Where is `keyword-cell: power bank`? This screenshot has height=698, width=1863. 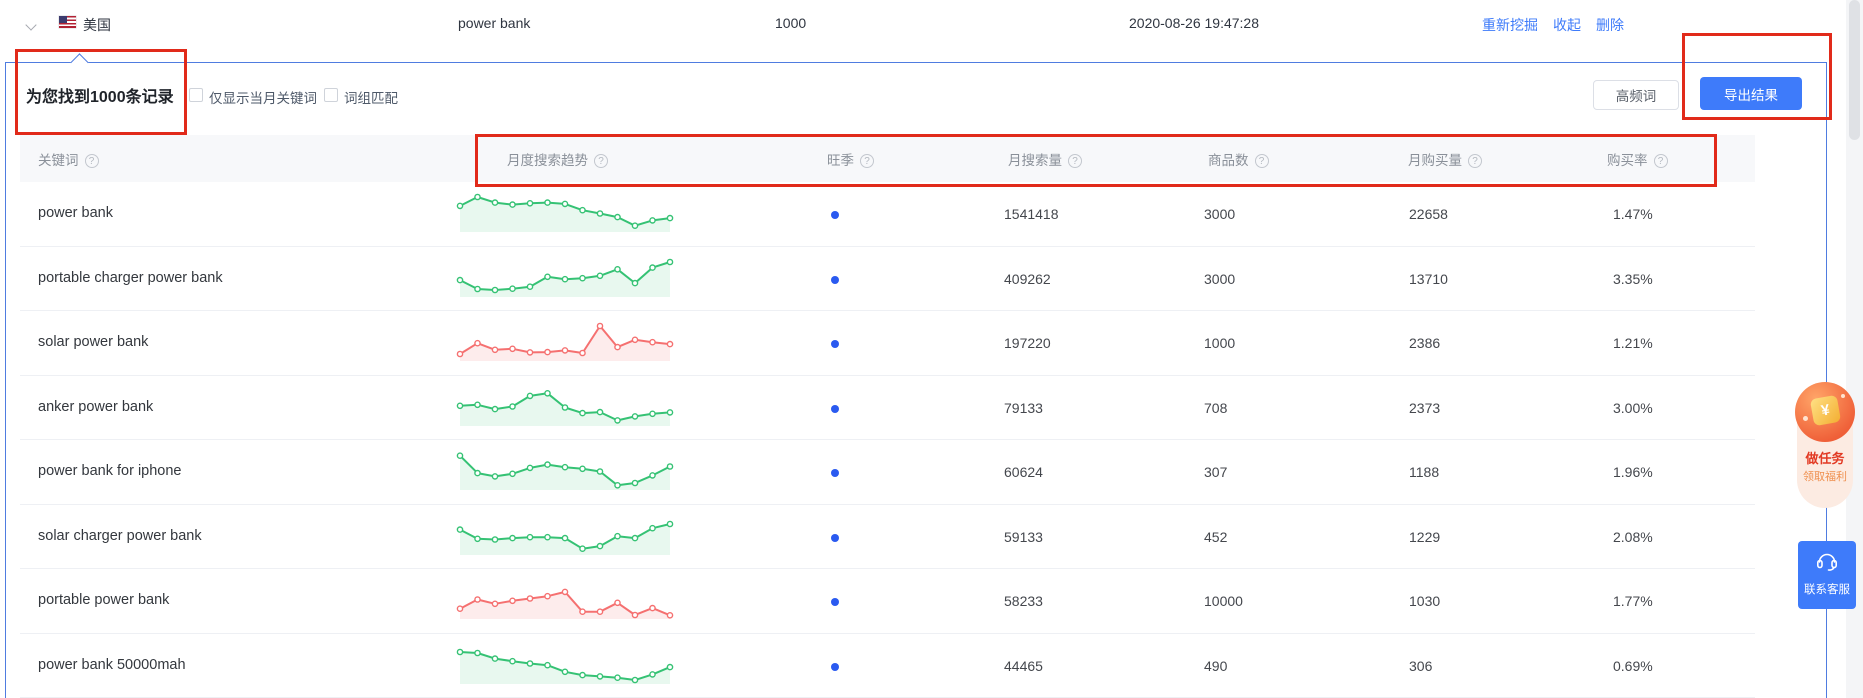
keyword-cell: power bank is located at coordinates (75, 213).